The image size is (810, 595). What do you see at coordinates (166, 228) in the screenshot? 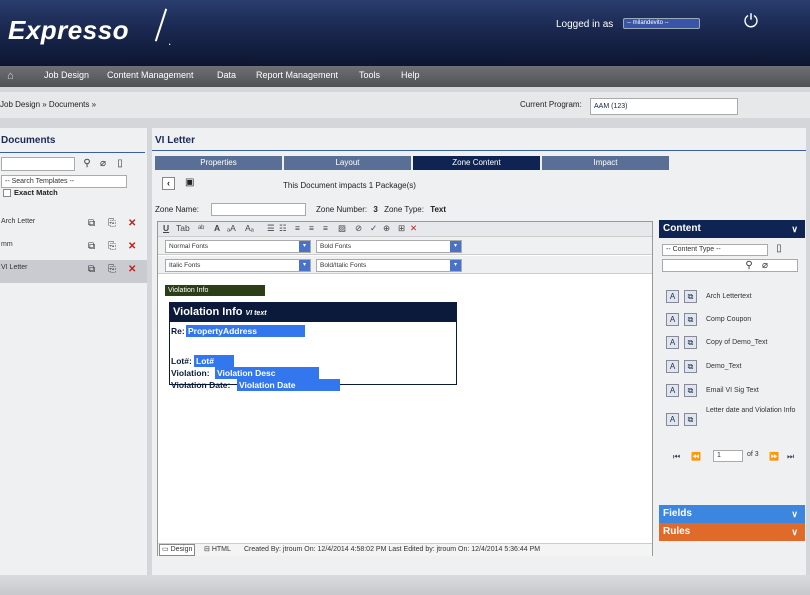
I see `underline-icon: U` at bounding box center [166, 228].